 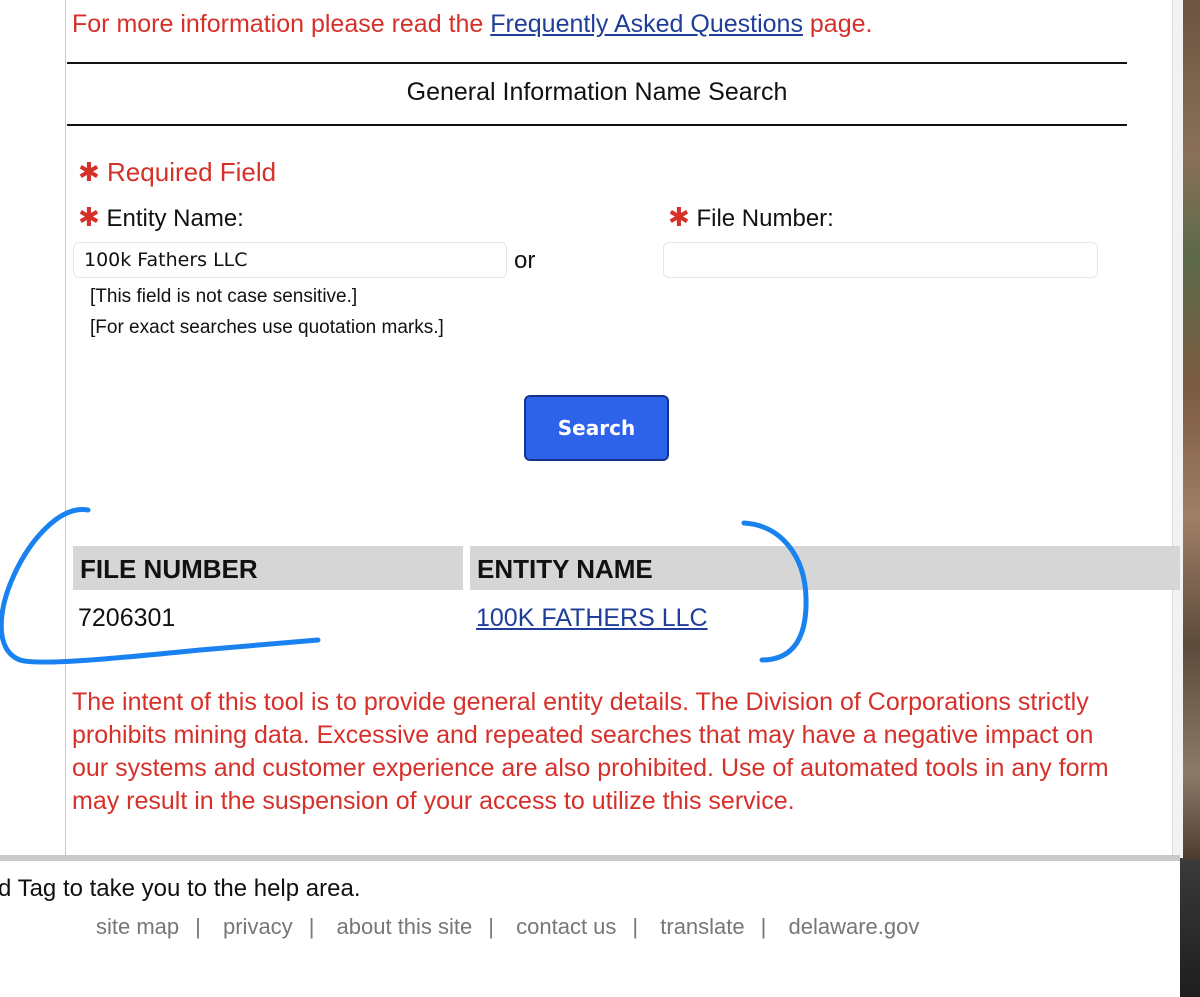 What do you see at coordinates (597, 125) in the screenshot?
I see `title-bottom-rule` at bounding box center [597, 125].